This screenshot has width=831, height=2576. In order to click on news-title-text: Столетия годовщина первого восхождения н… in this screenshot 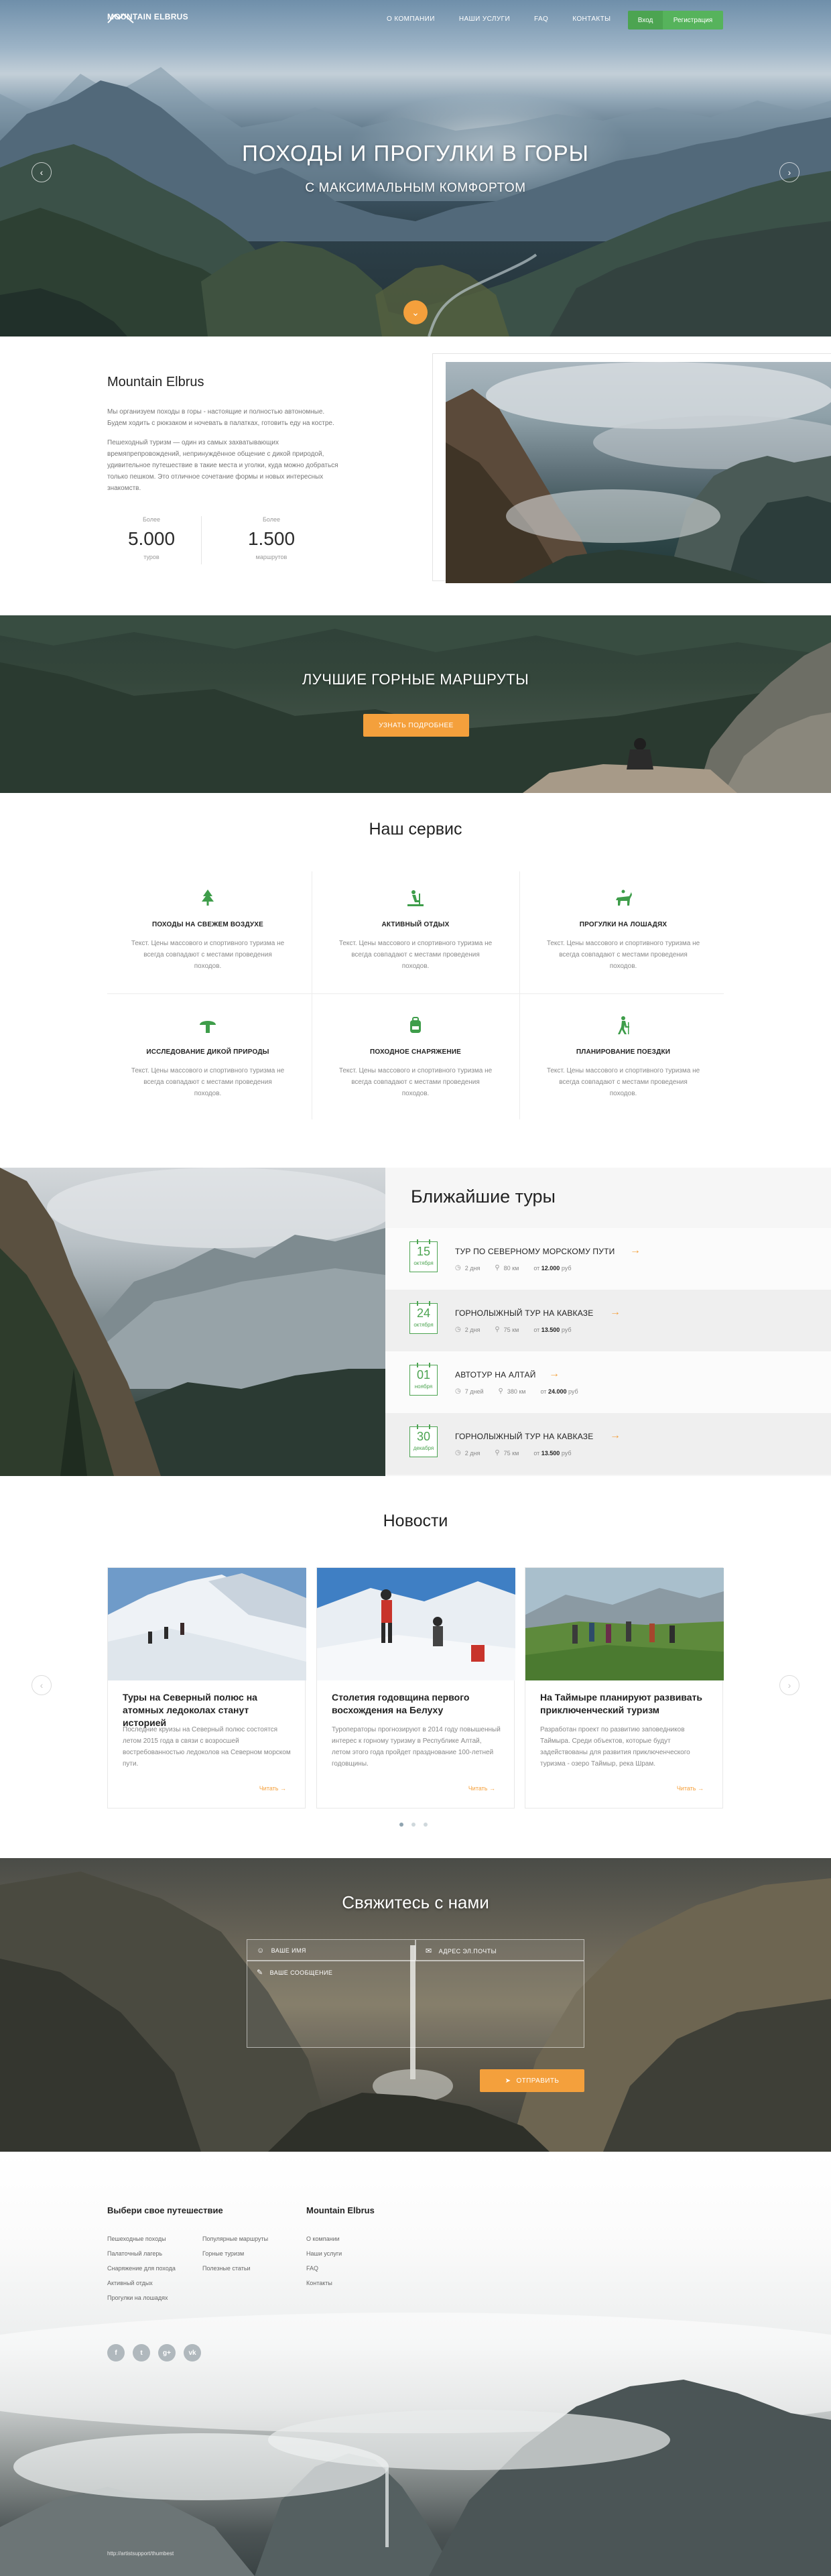, I will do `click(417, 1704)`.